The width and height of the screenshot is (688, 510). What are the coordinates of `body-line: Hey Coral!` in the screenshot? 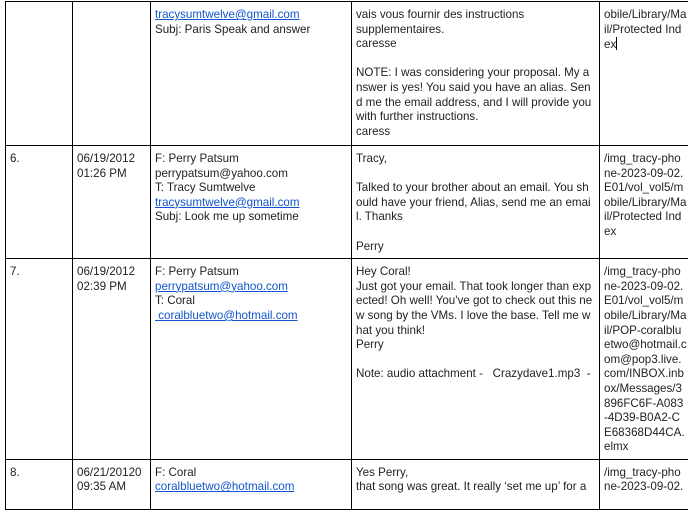 It's located at (475, 272).